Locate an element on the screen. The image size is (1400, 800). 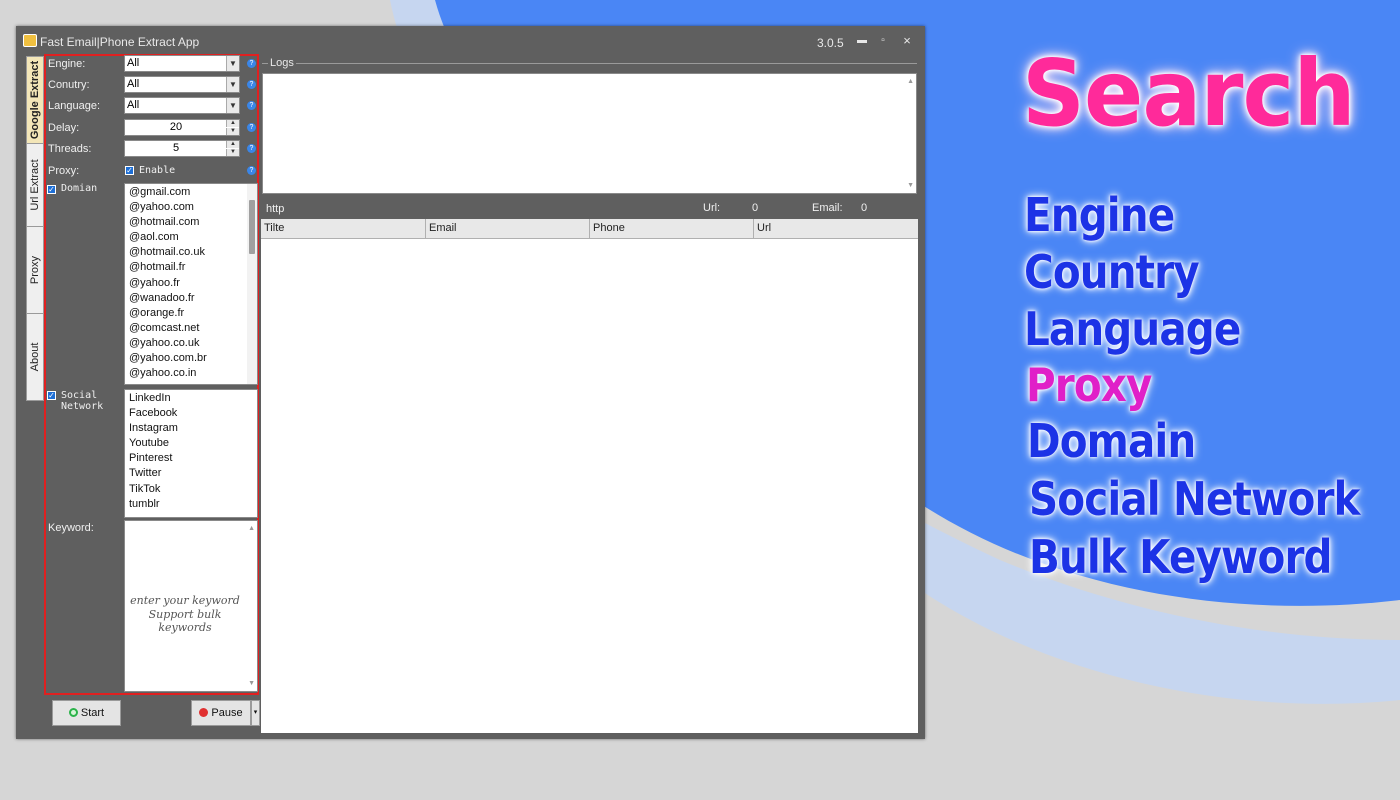
language-help-icon: ? is located at coordinates (251, 105).